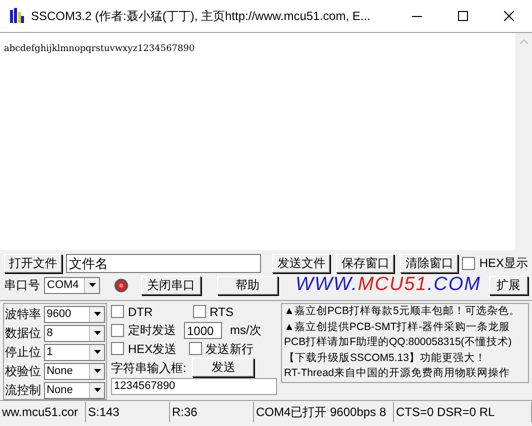 Image resolution: width=532 pixels, height=426 pixels. What do you see at coordinates (230, 349) in the screenshot?
I see `checkbox-label: 发送新行` at bounding box center [230, 349].